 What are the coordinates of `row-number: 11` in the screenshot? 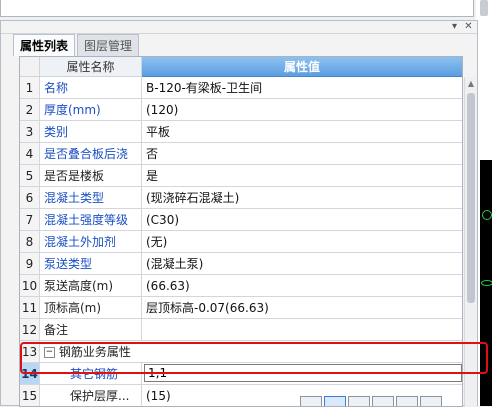 It's located at (30, 308).